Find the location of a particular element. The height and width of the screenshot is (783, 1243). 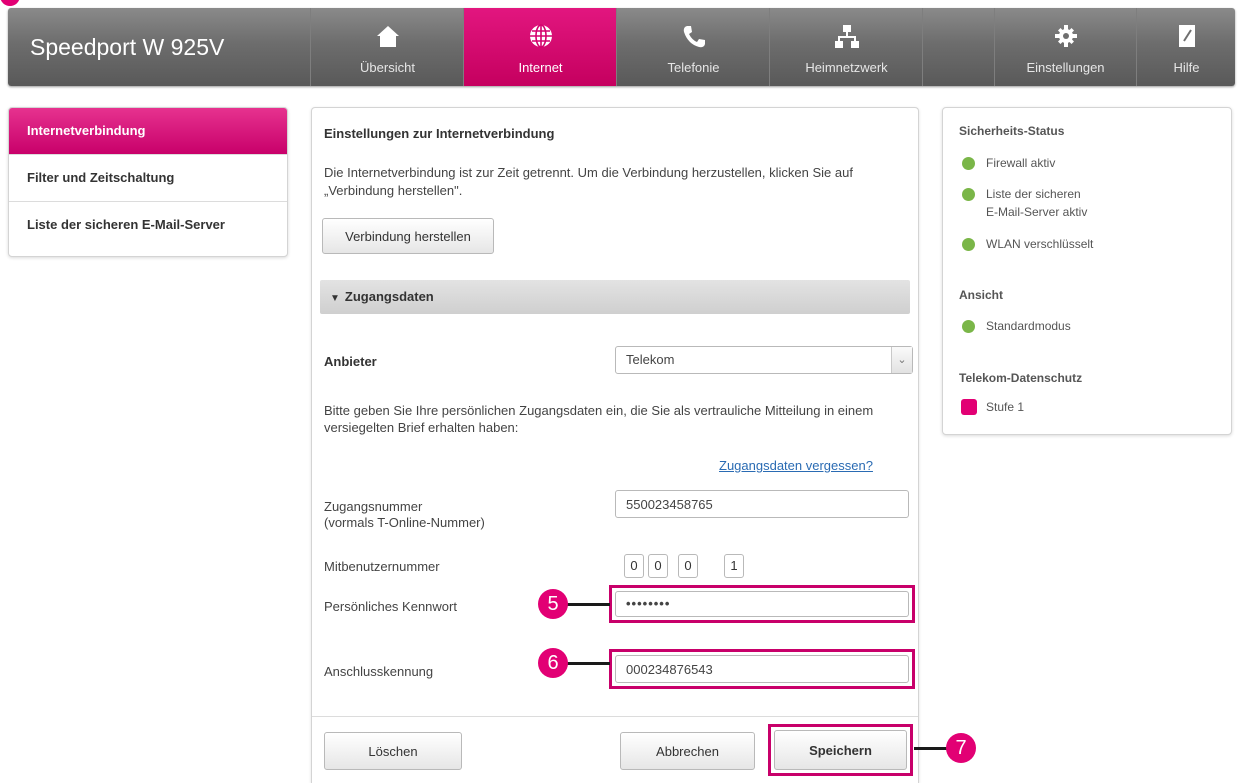

nav-tab-settings: Einstellungen is located at coordinates (1029, 47).